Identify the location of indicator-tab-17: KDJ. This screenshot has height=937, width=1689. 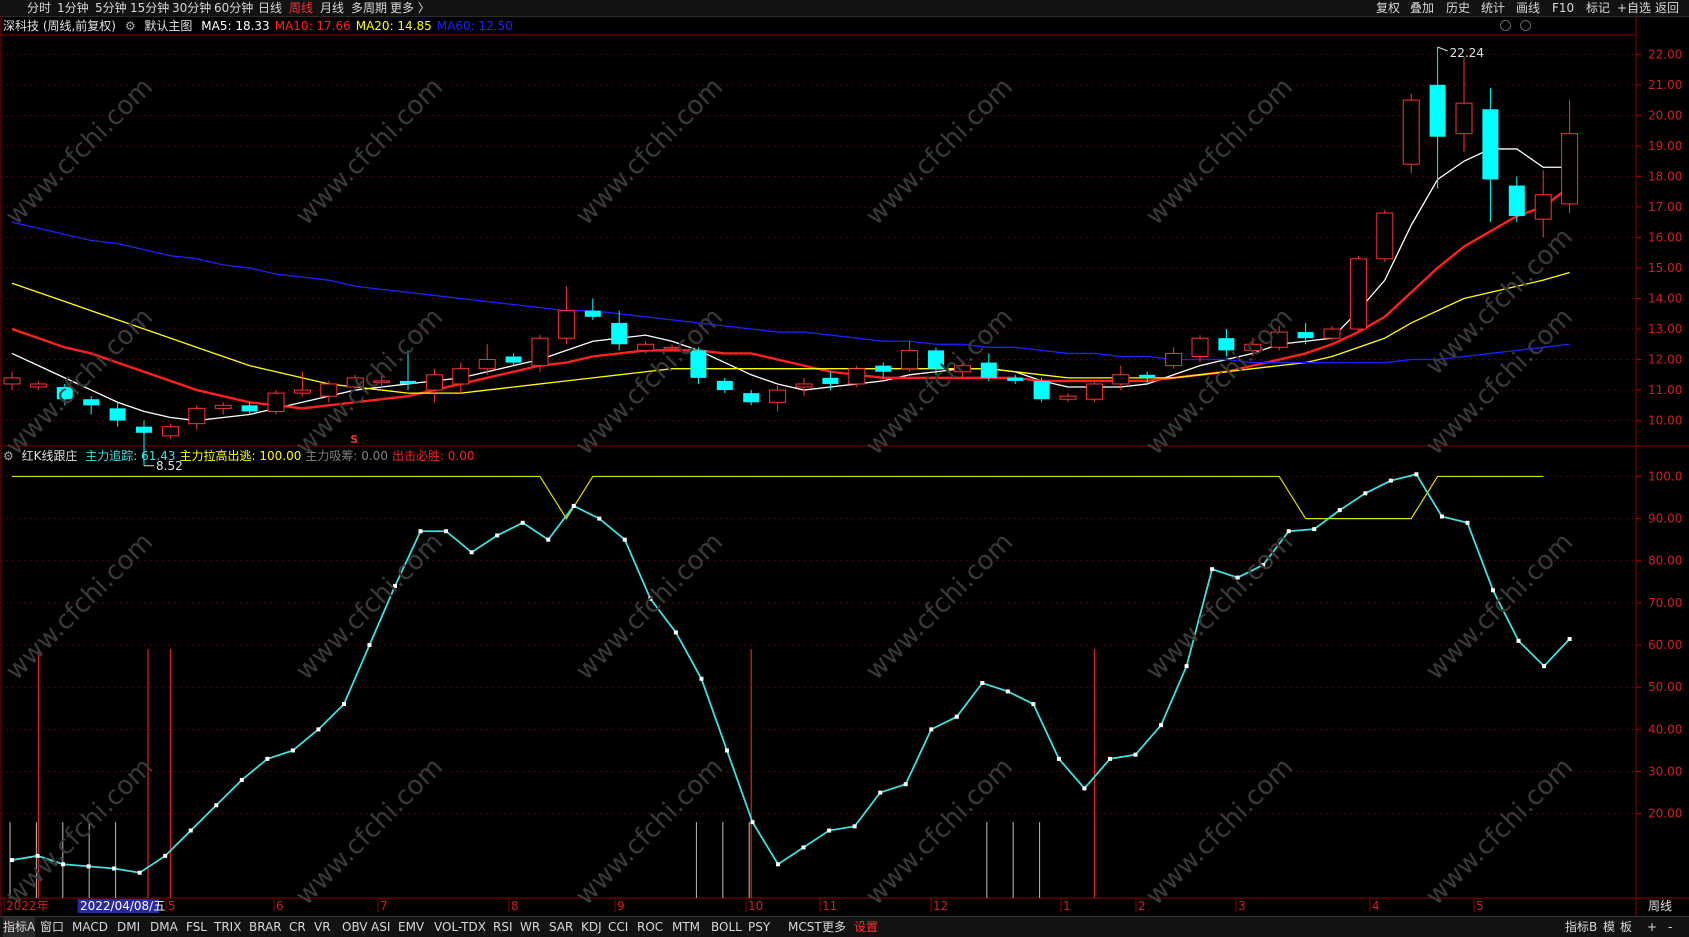
(591, 927).